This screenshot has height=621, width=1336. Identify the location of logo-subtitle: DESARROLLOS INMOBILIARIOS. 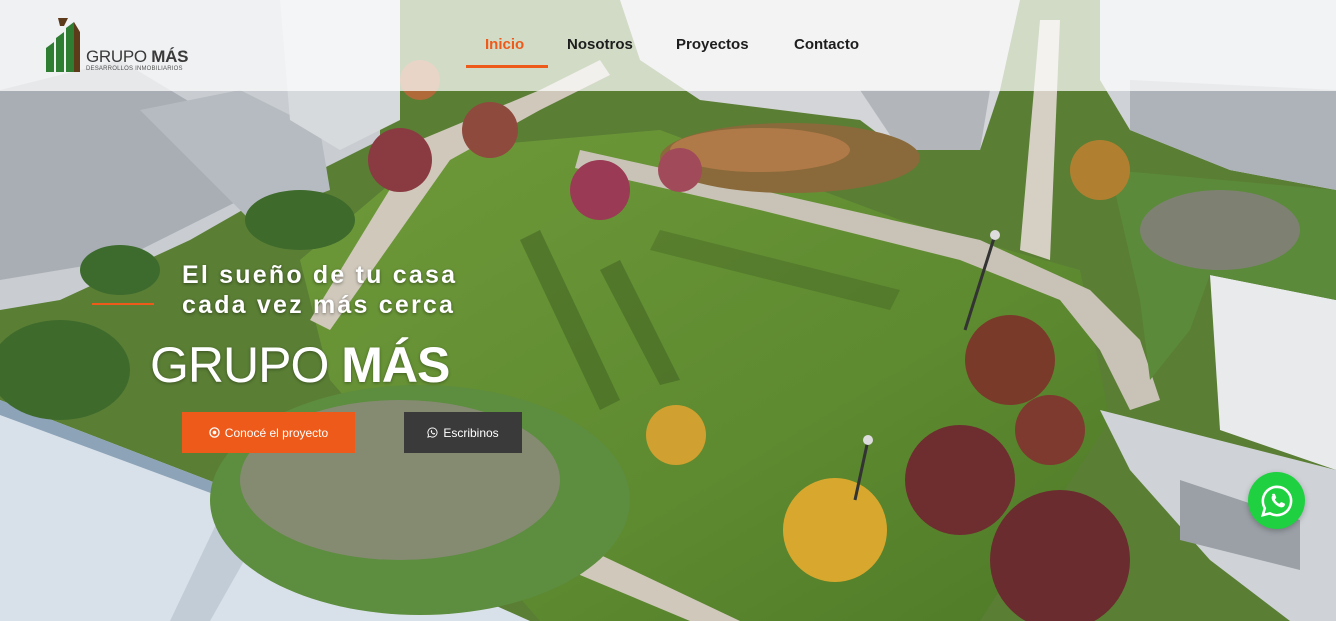
(134, 69).